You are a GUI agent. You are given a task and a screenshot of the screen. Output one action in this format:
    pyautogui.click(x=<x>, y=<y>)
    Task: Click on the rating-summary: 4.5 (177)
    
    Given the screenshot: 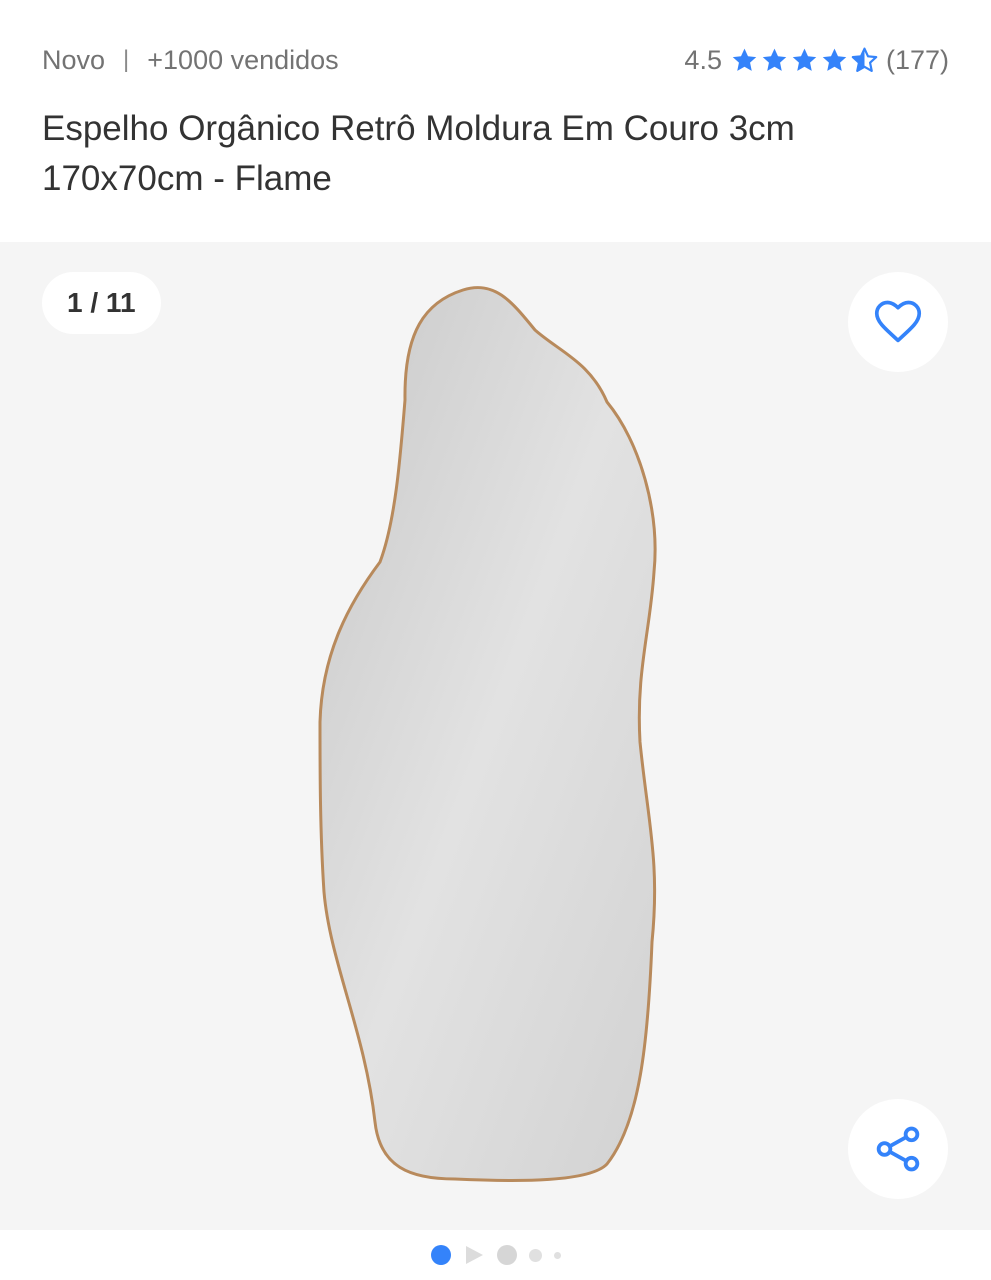 What is the action you would take?
    pyautogui.click(x=816, y=60)
    